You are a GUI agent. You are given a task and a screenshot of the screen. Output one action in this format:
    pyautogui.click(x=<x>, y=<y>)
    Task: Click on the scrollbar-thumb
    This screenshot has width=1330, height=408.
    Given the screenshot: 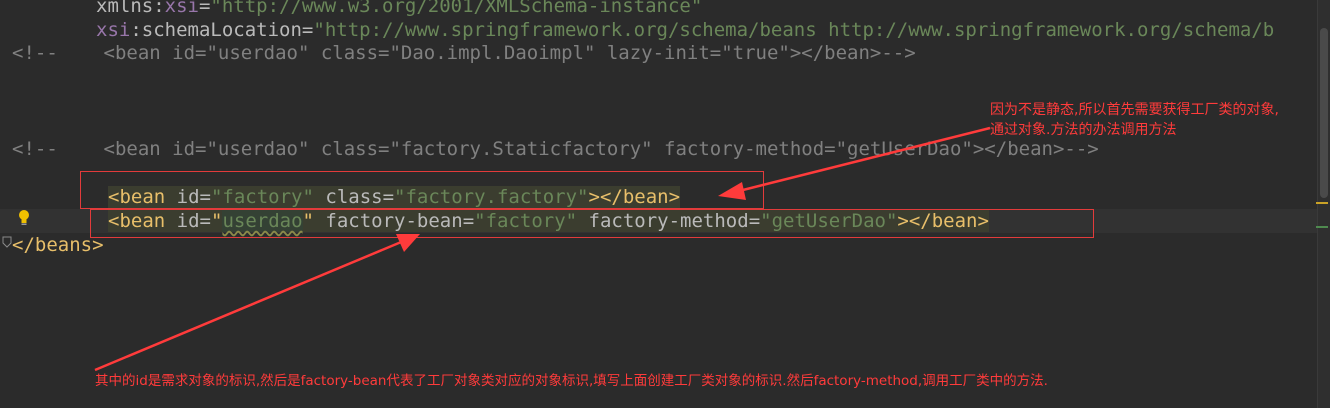 What is the action you would take?
    pyautogui.click(x=1324, y=113)
    